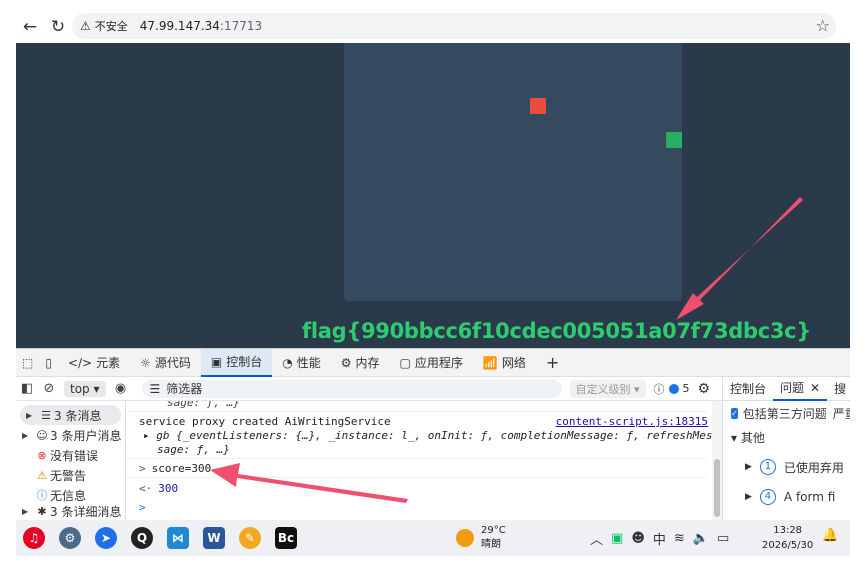  Describe the element at coordinates (30, 27) in the screenshot. I see `back-arrow-icon: ←` at that location.